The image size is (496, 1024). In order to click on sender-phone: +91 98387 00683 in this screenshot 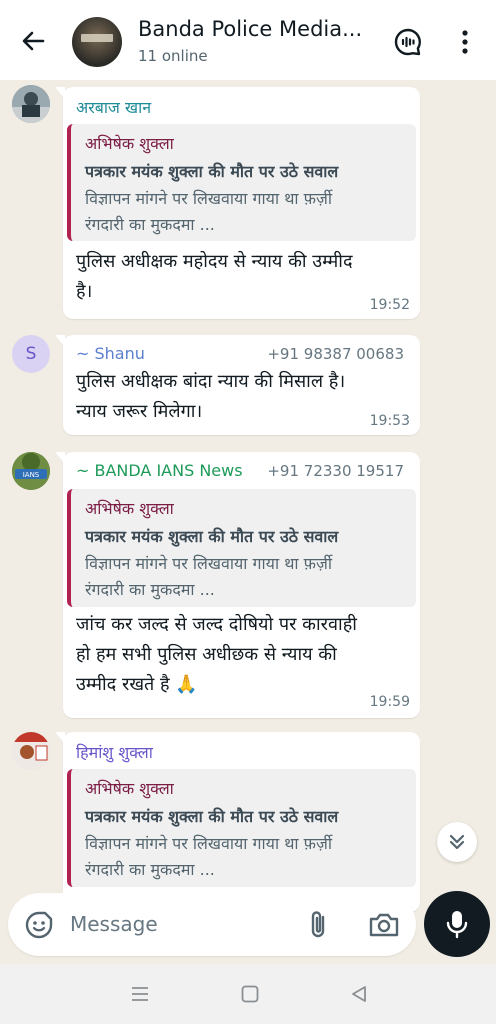, I will do `click(335, 354)`.